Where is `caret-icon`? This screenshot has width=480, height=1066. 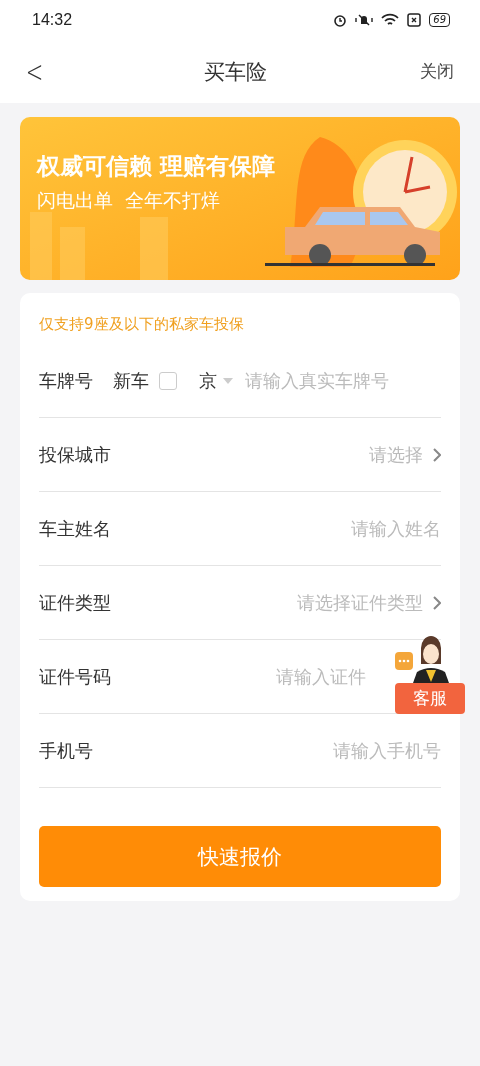 caret-icon is located at coordinates (228, 380).